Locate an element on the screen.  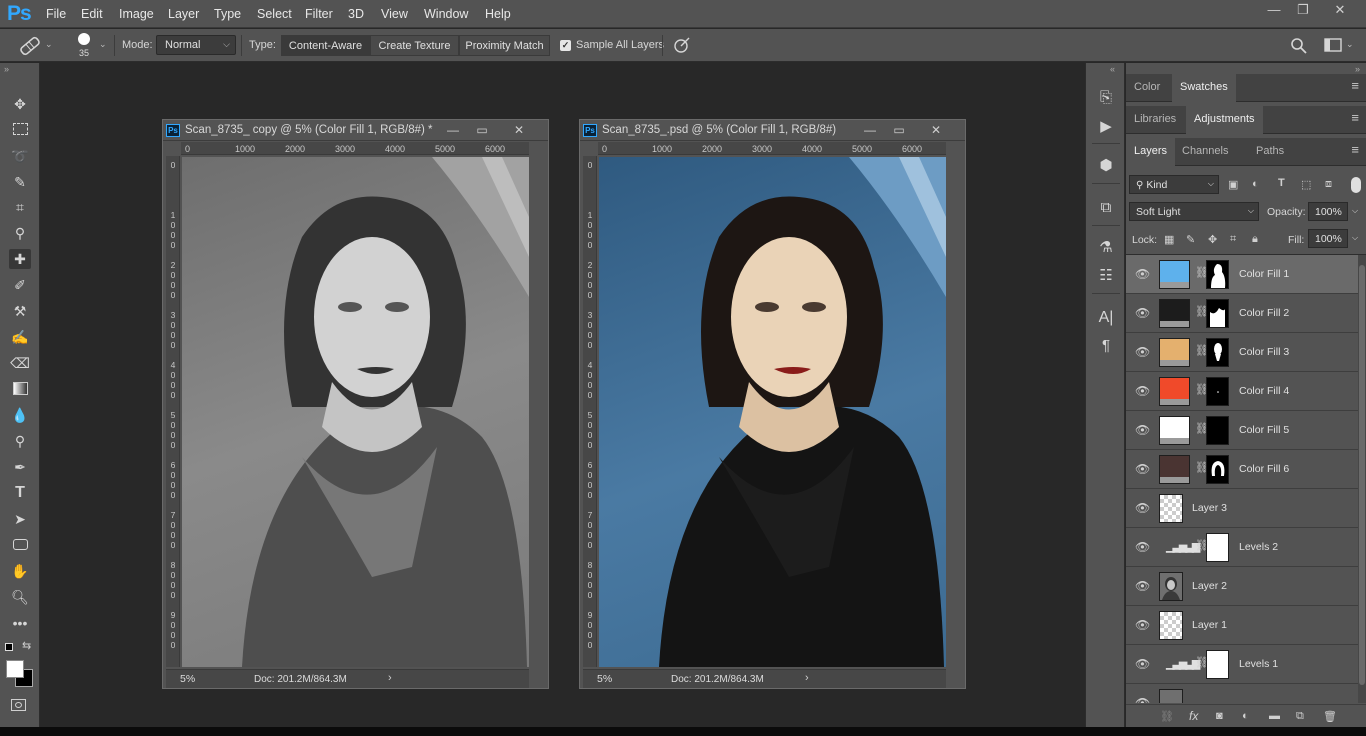
menu-select: Select is located at coordinates (274, 14).